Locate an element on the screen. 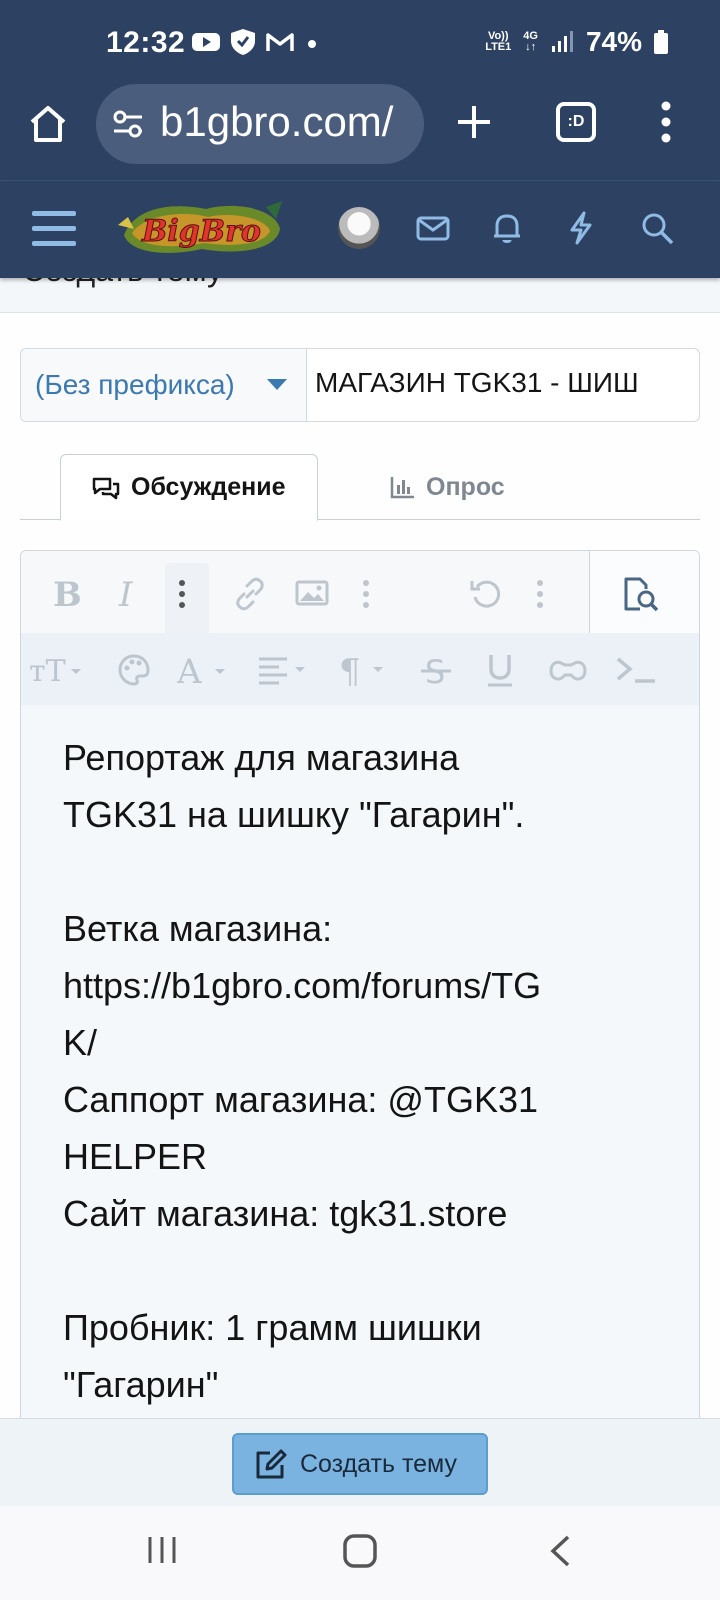  status-notification-icons is located at coordinates (256, 42).